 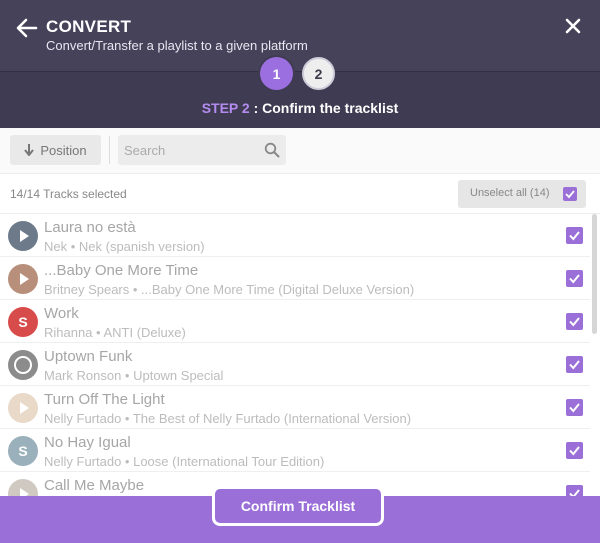 What do you see at coordinates (89, 26) in the screenshot?
I see `modal-title: CONVERT` at bounding box center [89, 26].